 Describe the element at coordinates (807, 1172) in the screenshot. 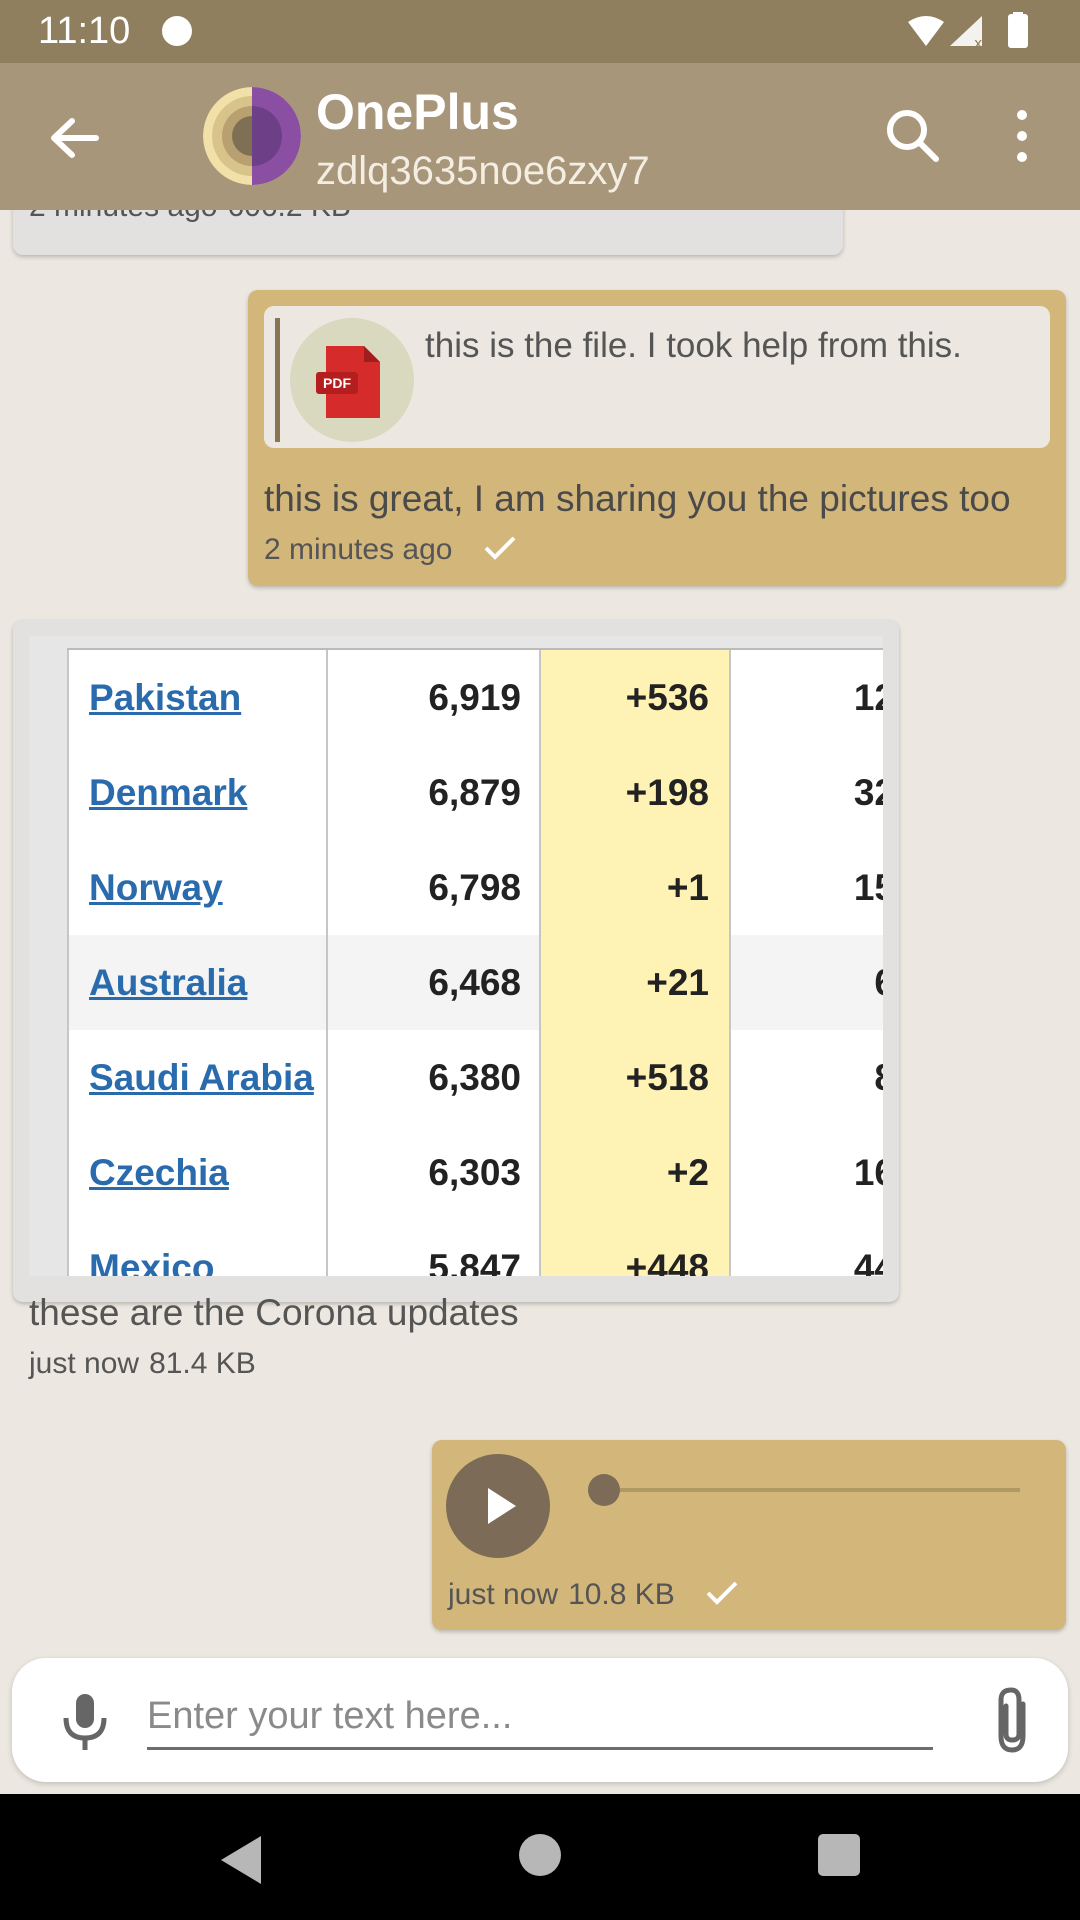

I see `cell-deaths: 16` at that location.